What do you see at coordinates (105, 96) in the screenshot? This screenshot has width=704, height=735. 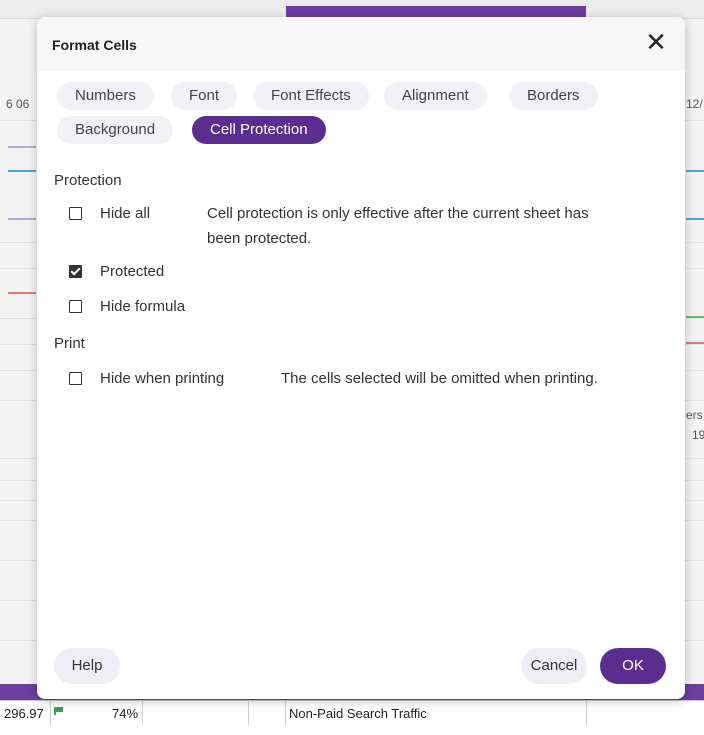 I see `tab-numbers: Numbers` at bounding box center [105, 96].